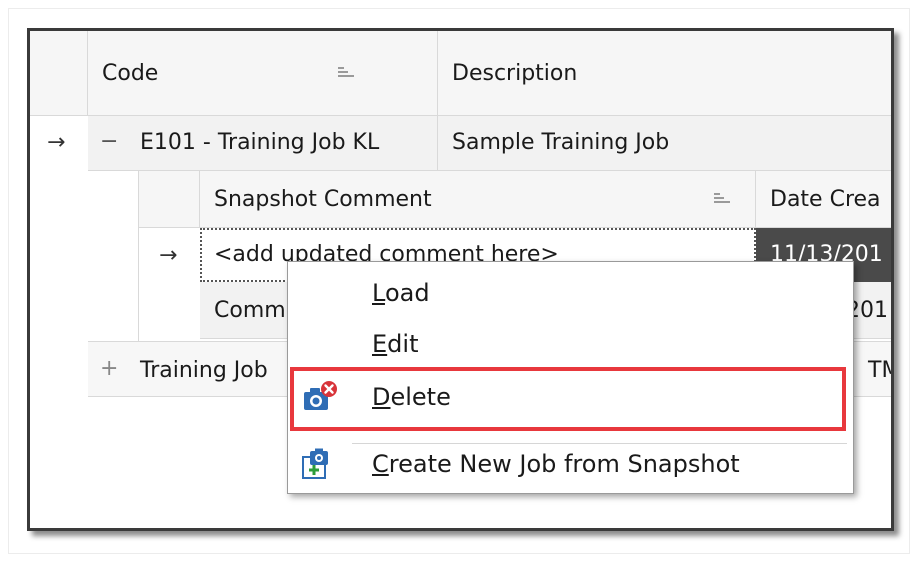  Describe the element at coordinates (568, 399) in the screenshot. I see `delete-highlight-box` at that location.